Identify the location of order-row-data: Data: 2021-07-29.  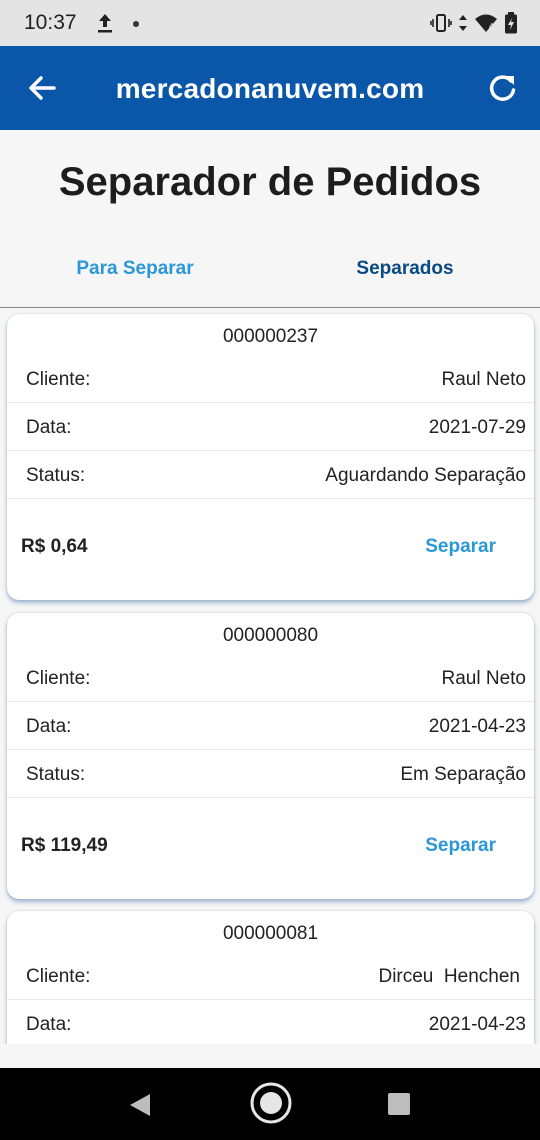
(270, 427).